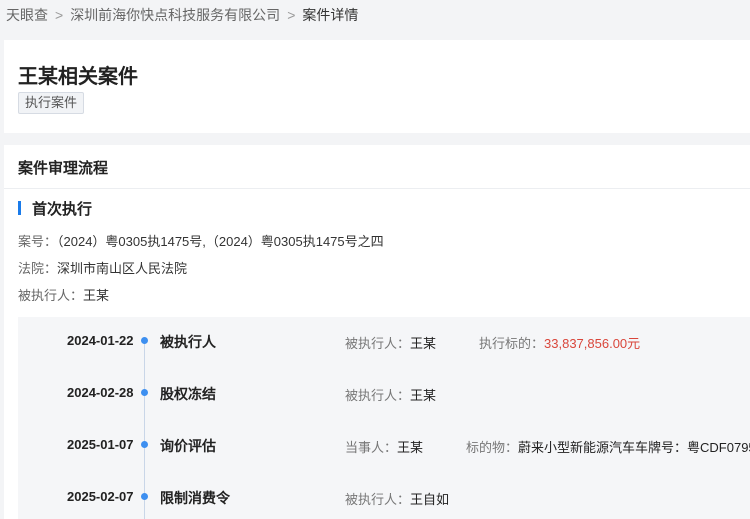  What do you see at coordinates (62, 209) in the screenshot?
I see `stage-title: 首次执行` at bounding box center [62, 209].